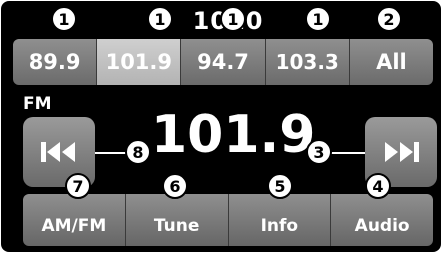  I want to click on seek-forward-icon, so click(402, 152).